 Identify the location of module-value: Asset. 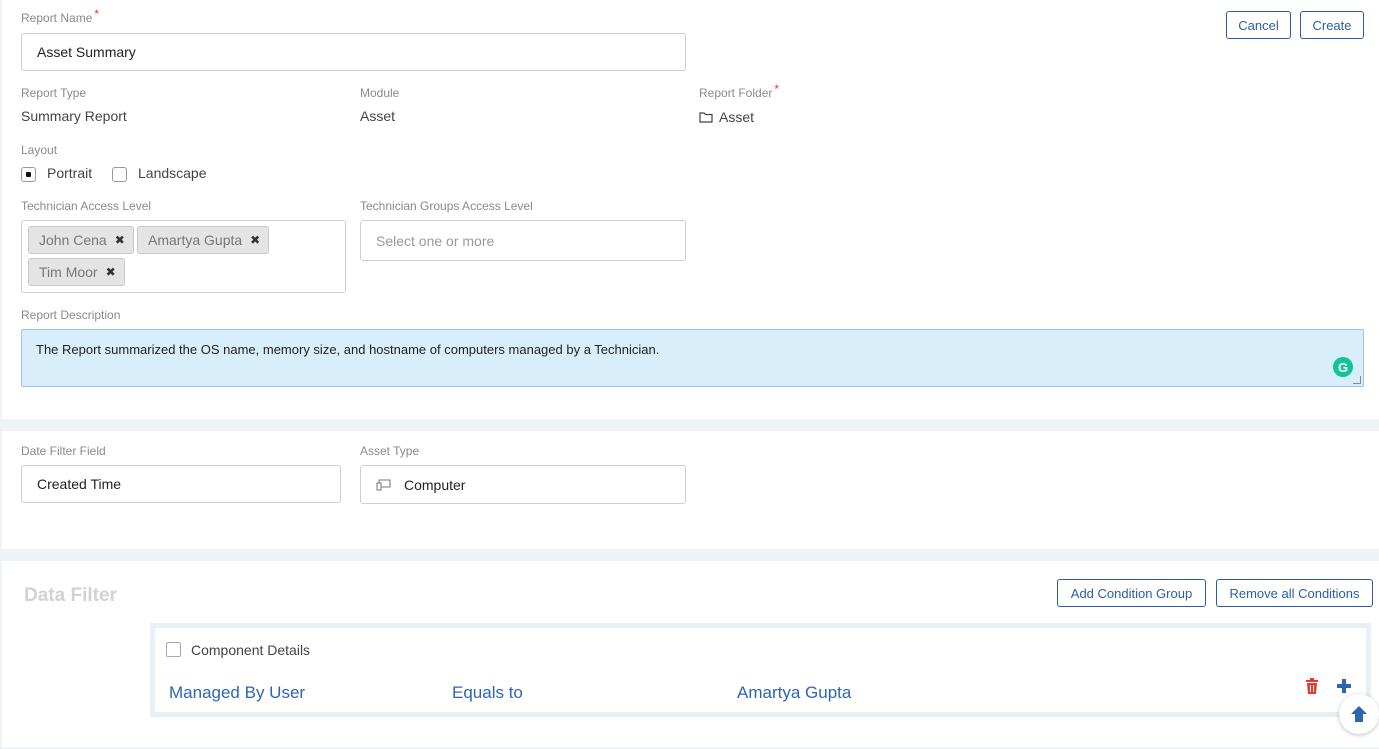
(378, 116).